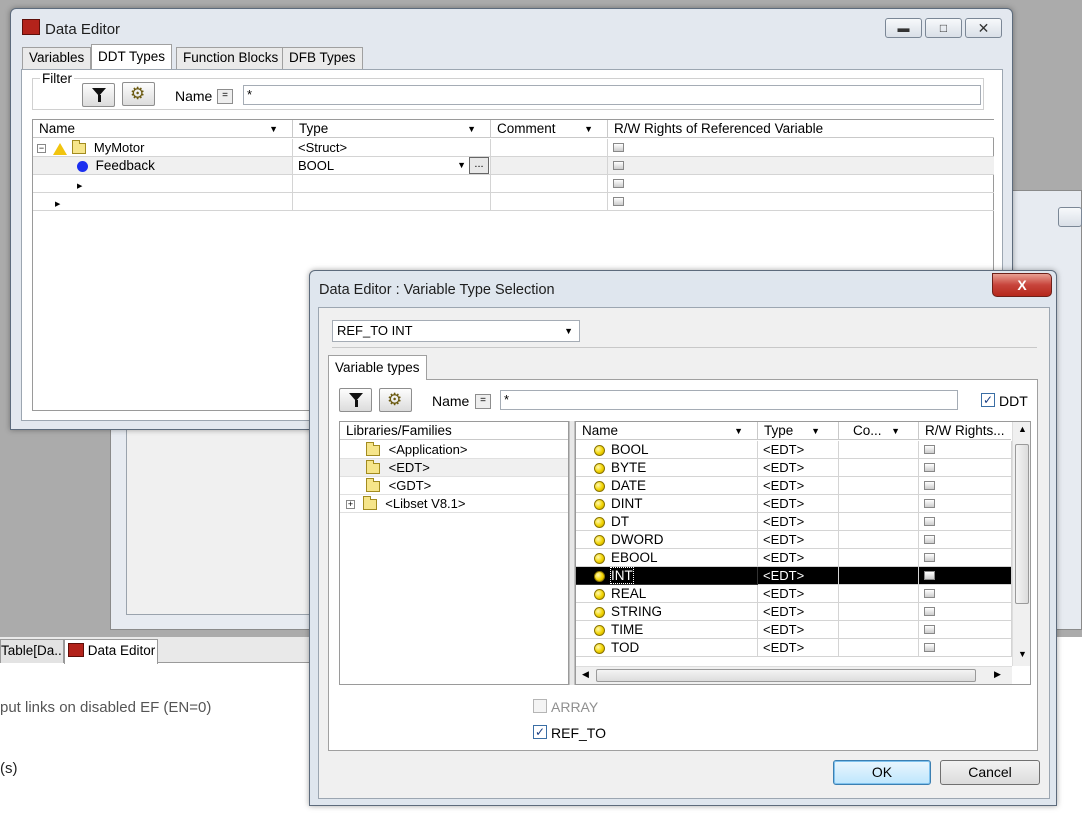 The height and width of the screenshot is (816, 1082). What do you see at coordinates (350, 505) in the screenshot?
I see `expand-icon: +` at bounding box center [350, 505].